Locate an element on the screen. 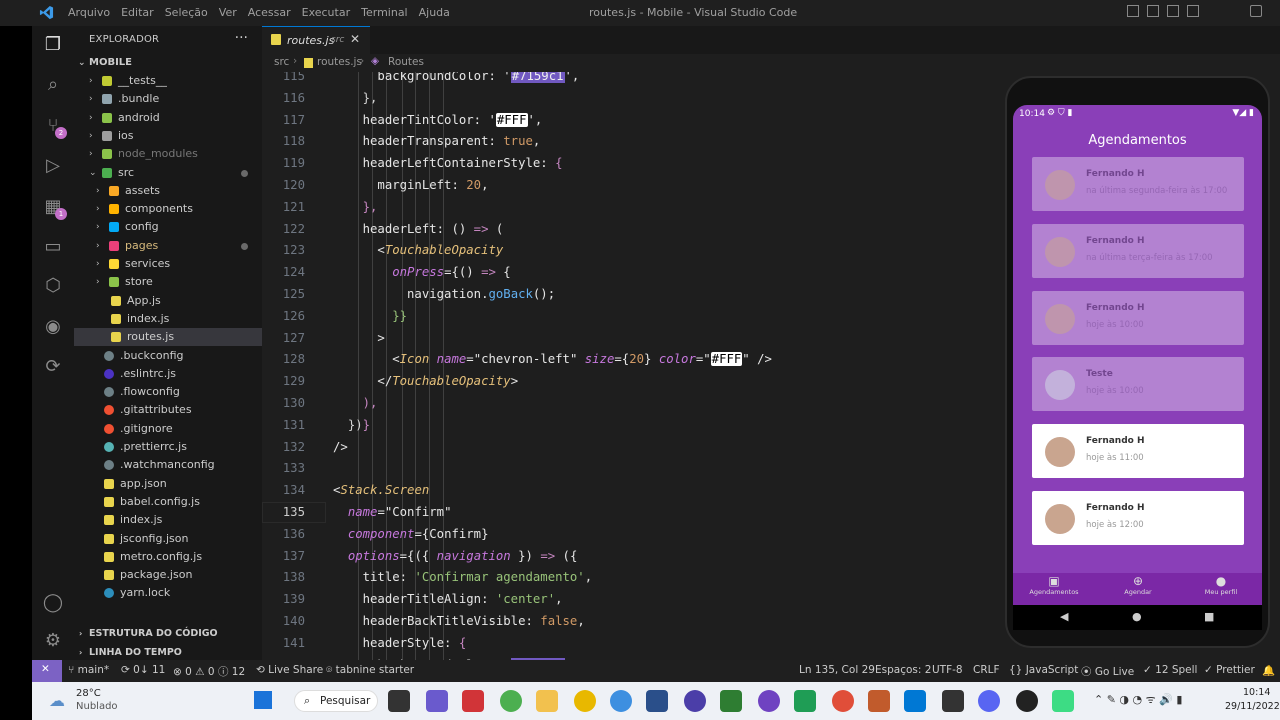 This screenshot has height=720, width=1280. remote-indicator: ✕ is located at coordinates (47, 671).